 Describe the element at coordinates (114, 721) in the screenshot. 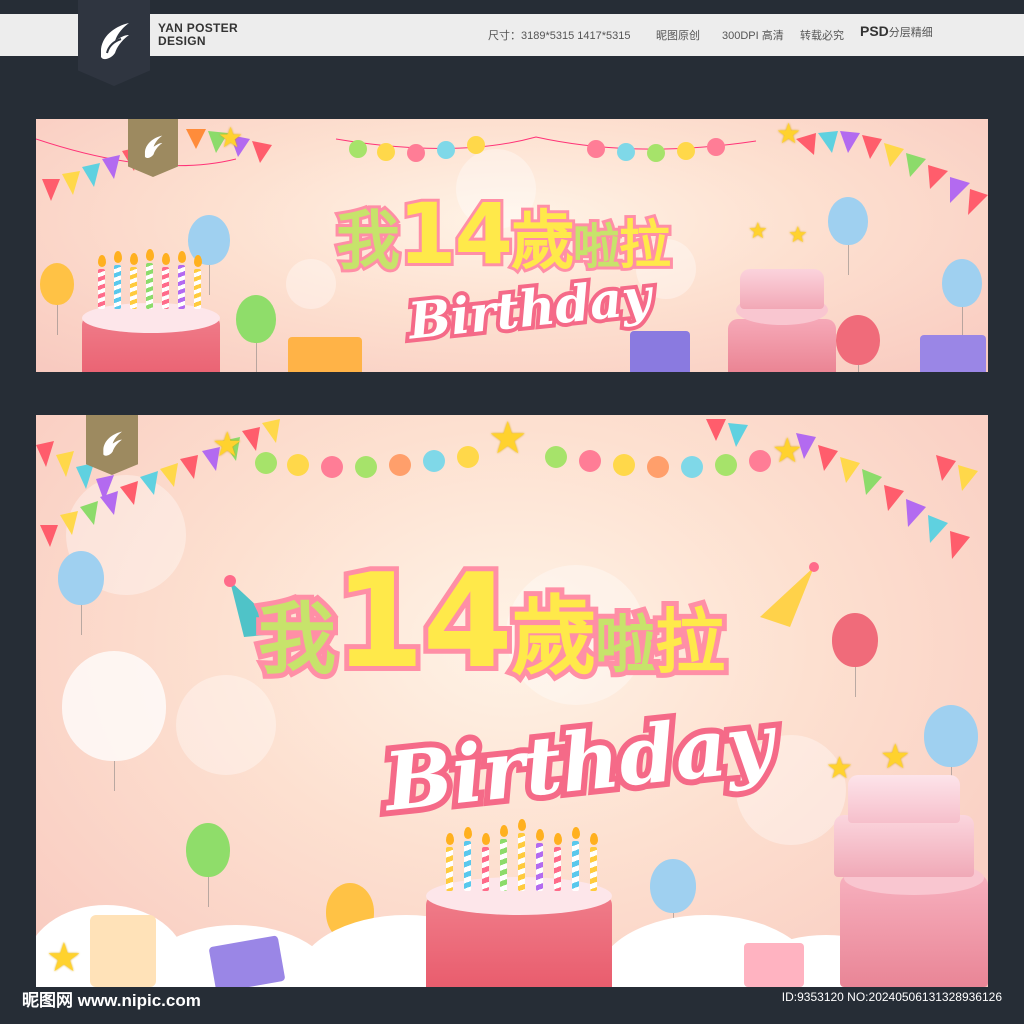

I see `clear-balloon` at that location.